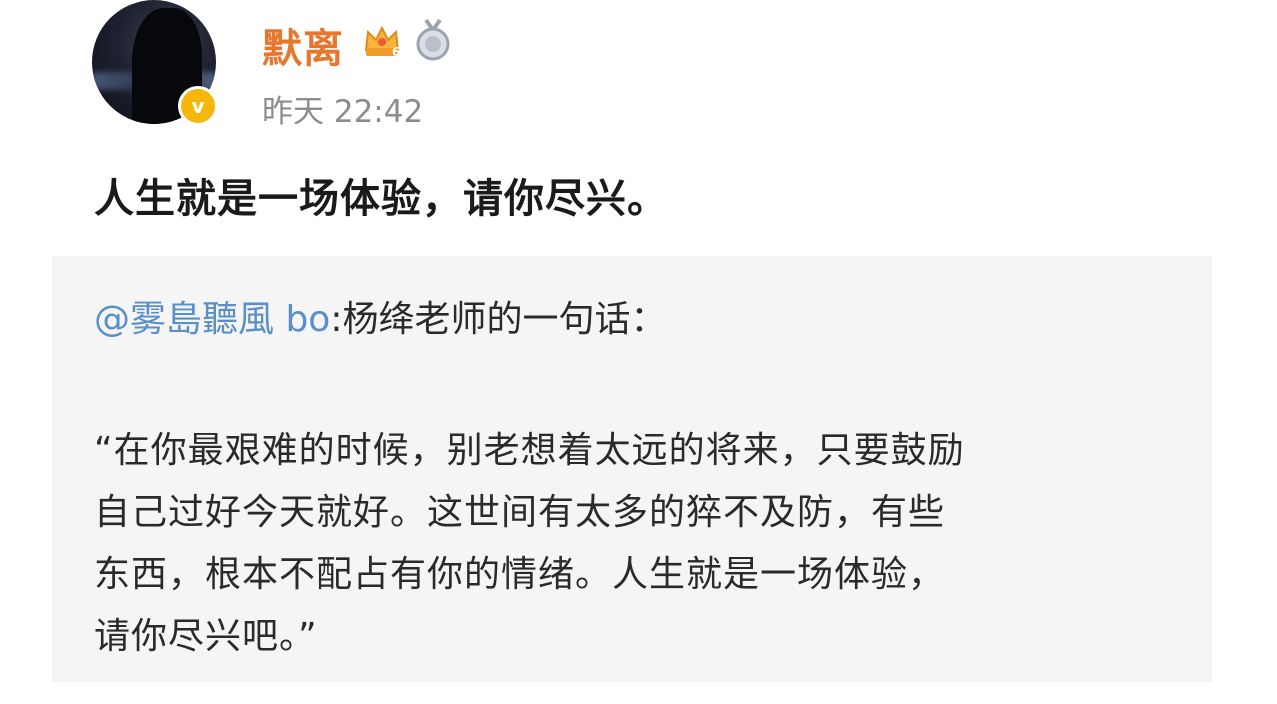 This screenshot has width=1277, height=704. Describe the element at coordinates (381, 199) in the screenshot. I see `post-text: 人生就是一场体验，请你尽兴。` at that location.